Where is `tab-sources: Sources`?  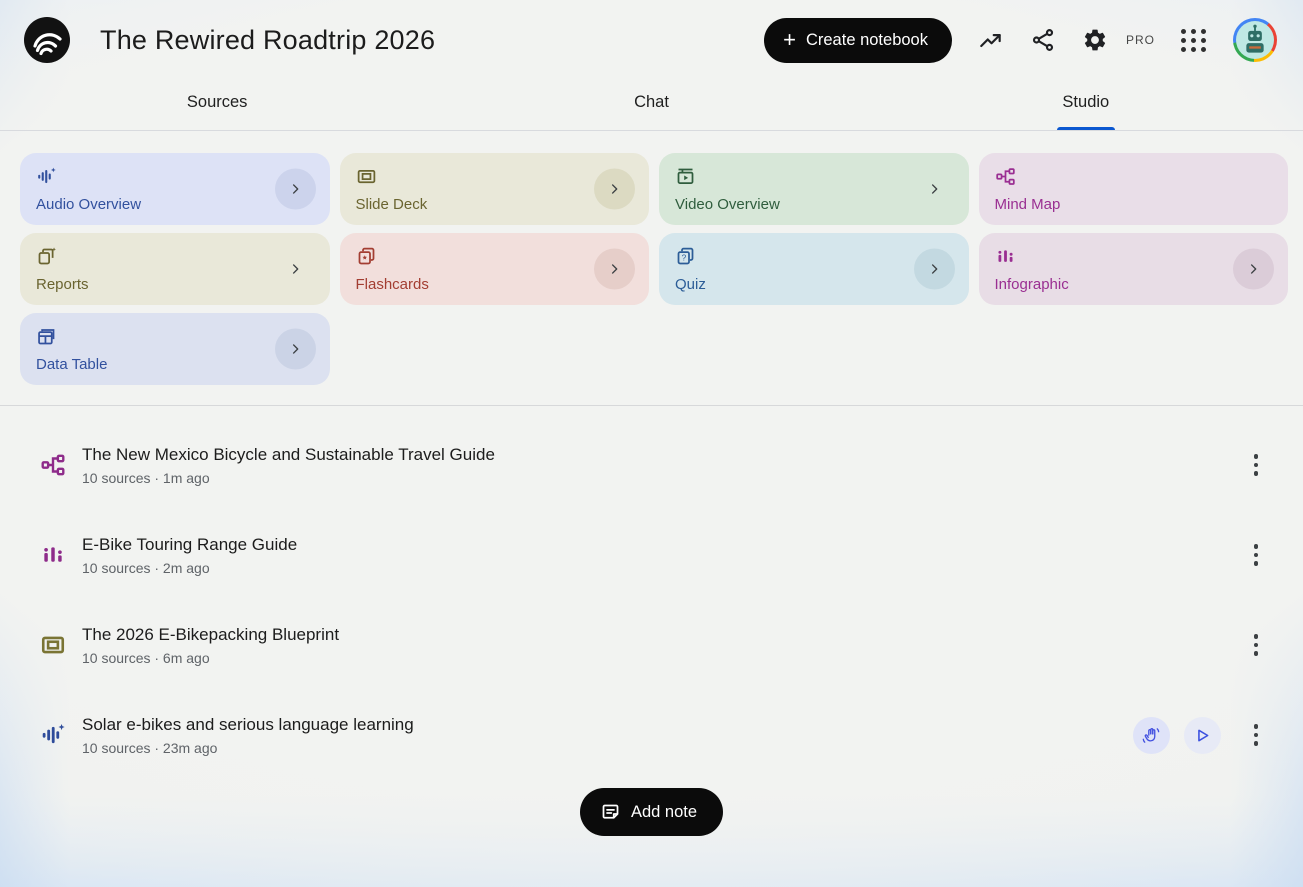
tab-sources: Sources is located at coordinates (217, 107).